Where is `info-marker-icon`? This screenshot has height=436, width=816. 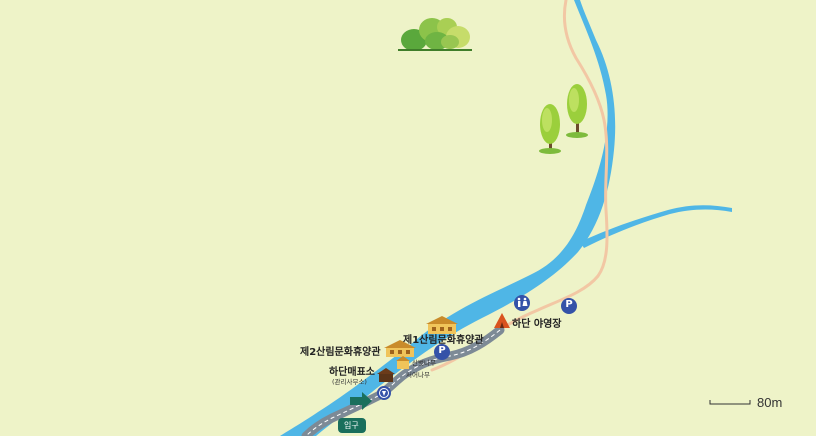 info-marker-icon is located at coordinates (384, 393).